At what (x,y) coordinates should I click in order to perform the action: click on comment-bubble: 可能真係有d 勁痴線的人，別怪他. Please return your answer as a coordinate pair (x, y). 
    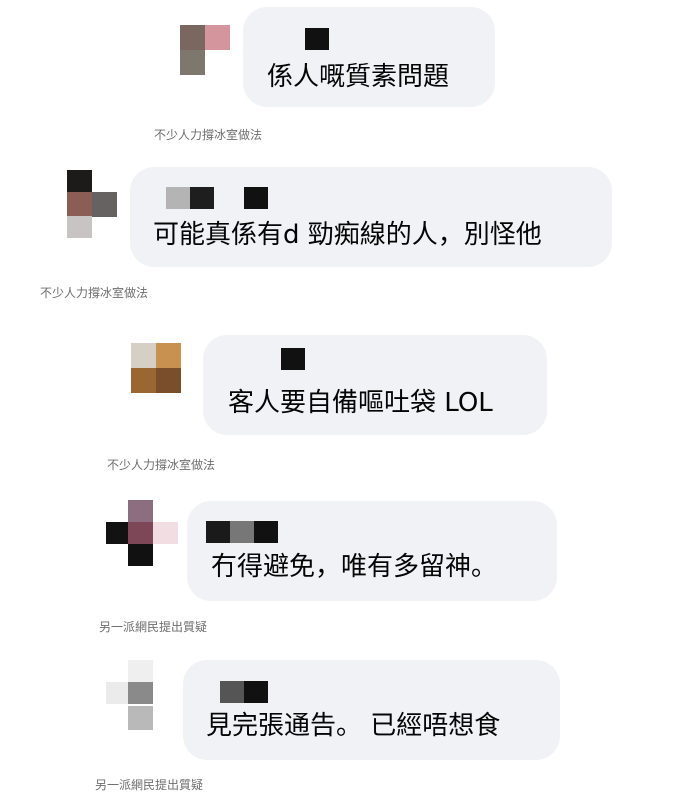
    Looking at the image, I should click on (371, 217).